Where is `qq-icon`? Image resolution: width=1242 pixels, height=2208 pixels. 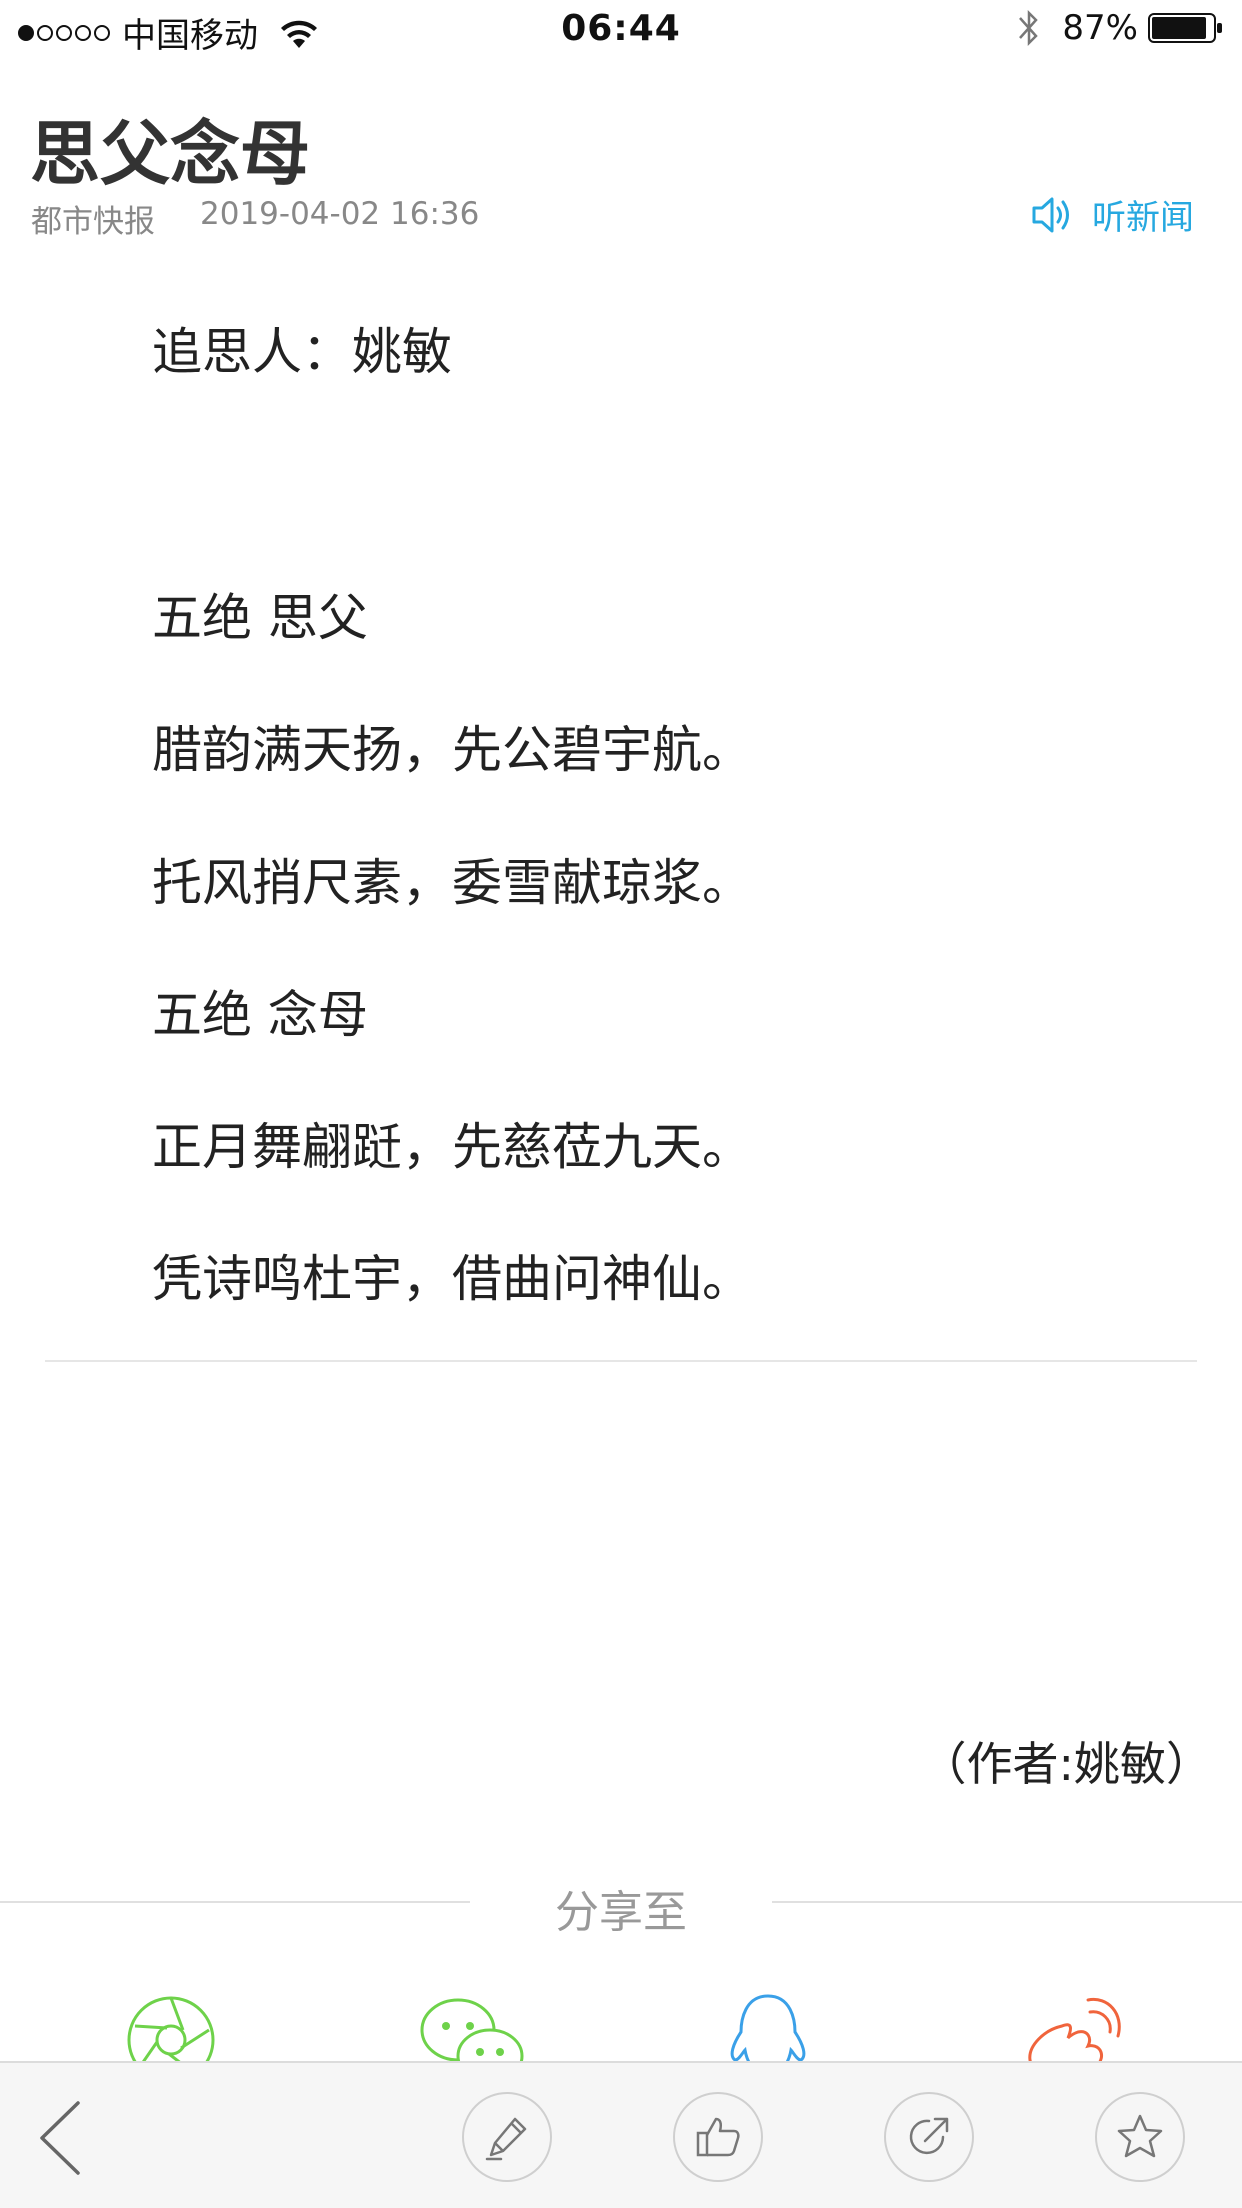
qq-icon is located at coordinates (768, 2027).